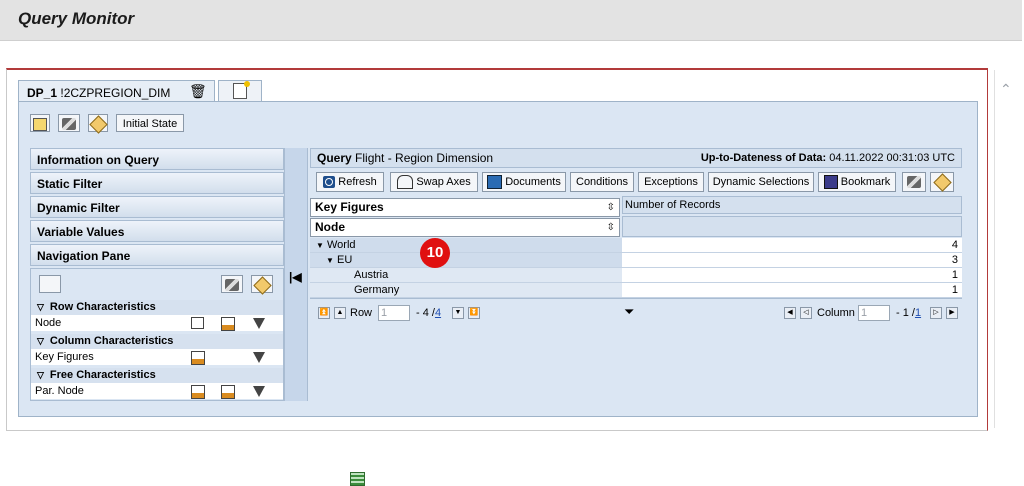 The width and height of the screenshot is (1024, 486). Describe the element at coordinates (198, 91) in the screenshot. I see `trash-icon: 🗑` at that location.